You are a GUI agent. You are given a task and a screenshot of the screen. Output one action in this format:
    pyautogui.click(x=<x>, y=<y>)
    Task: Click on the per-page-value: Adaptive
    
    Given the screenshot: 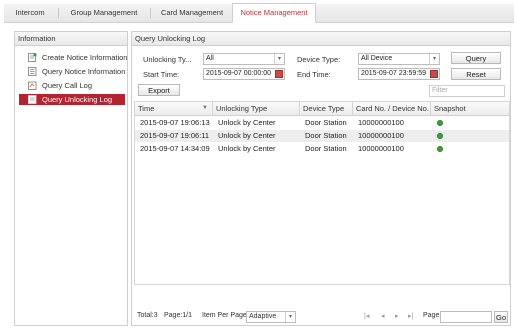 What is the action you would take?
    pyautogui.click(x=263, y=316)
    